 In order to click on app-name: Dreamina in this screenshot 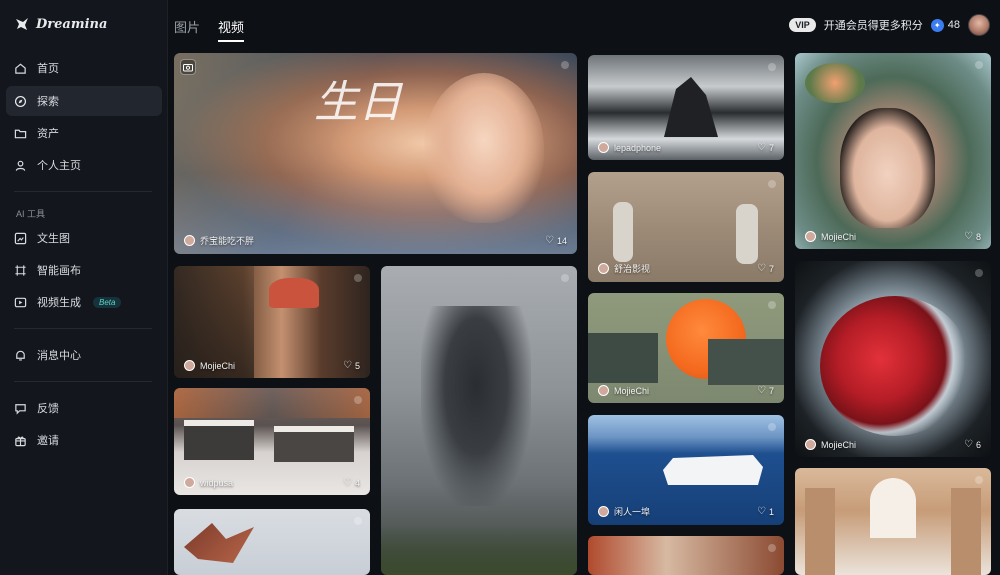, I will do `click(72, 24)`.